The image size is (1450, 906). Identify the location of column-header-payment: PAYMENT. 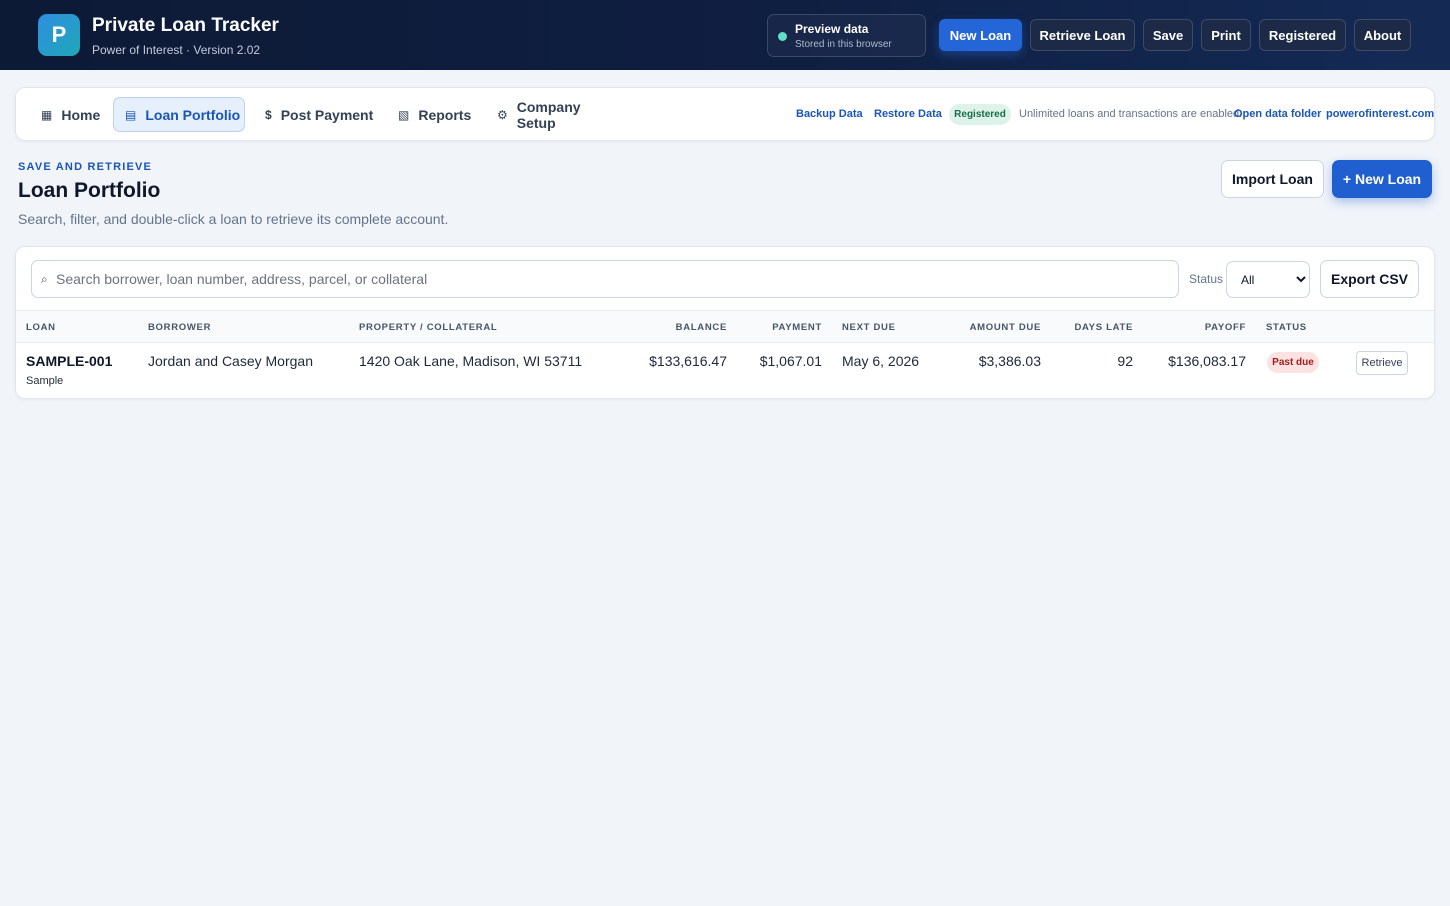
(797, 327).